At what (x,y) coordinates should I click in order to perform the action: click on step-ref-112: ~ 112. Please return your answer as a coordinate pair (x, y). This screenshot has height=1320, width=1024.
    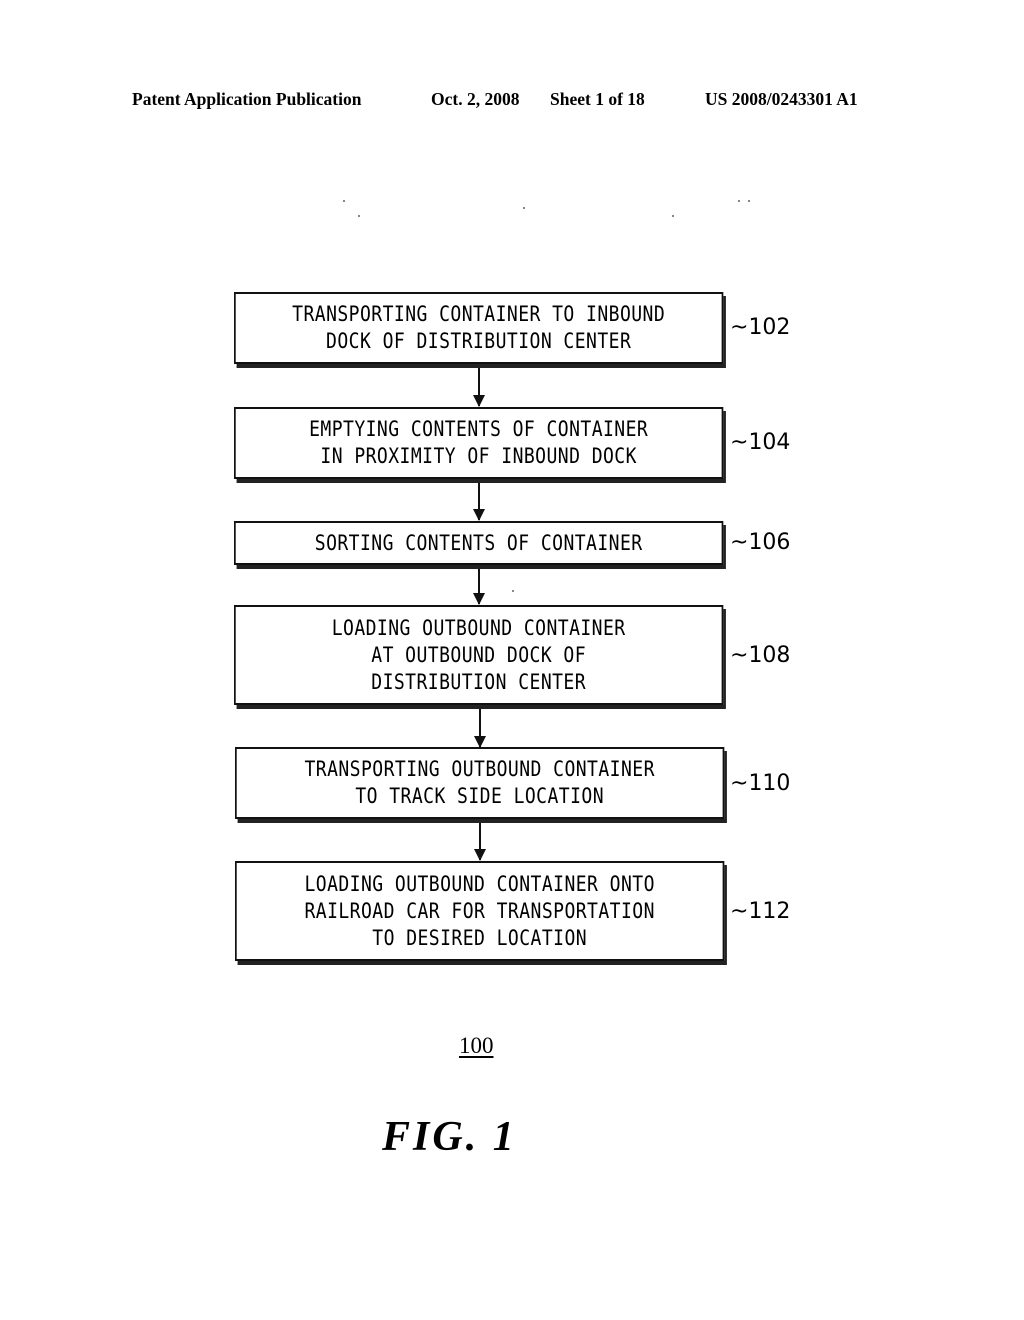
    Looking at the image, I should click on (760, 911).